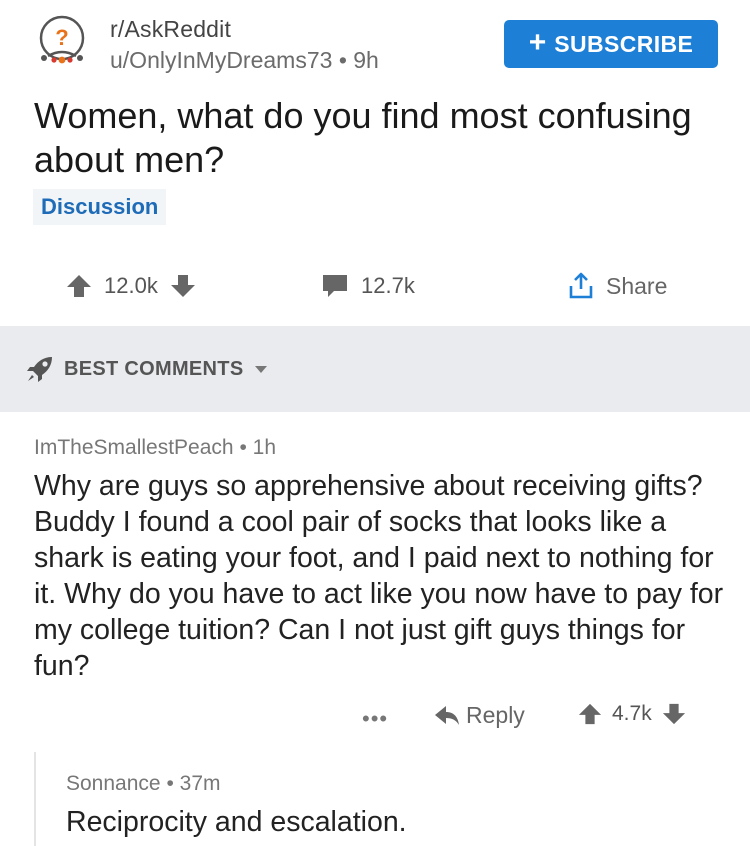 The height and width of the screenshot is (846, 750). Describe the element at coordinates (244, 45) in the screenshot. I see `post-meta: r/AskReddit u/OnlyInMyDreams73 • 9h` at that location.